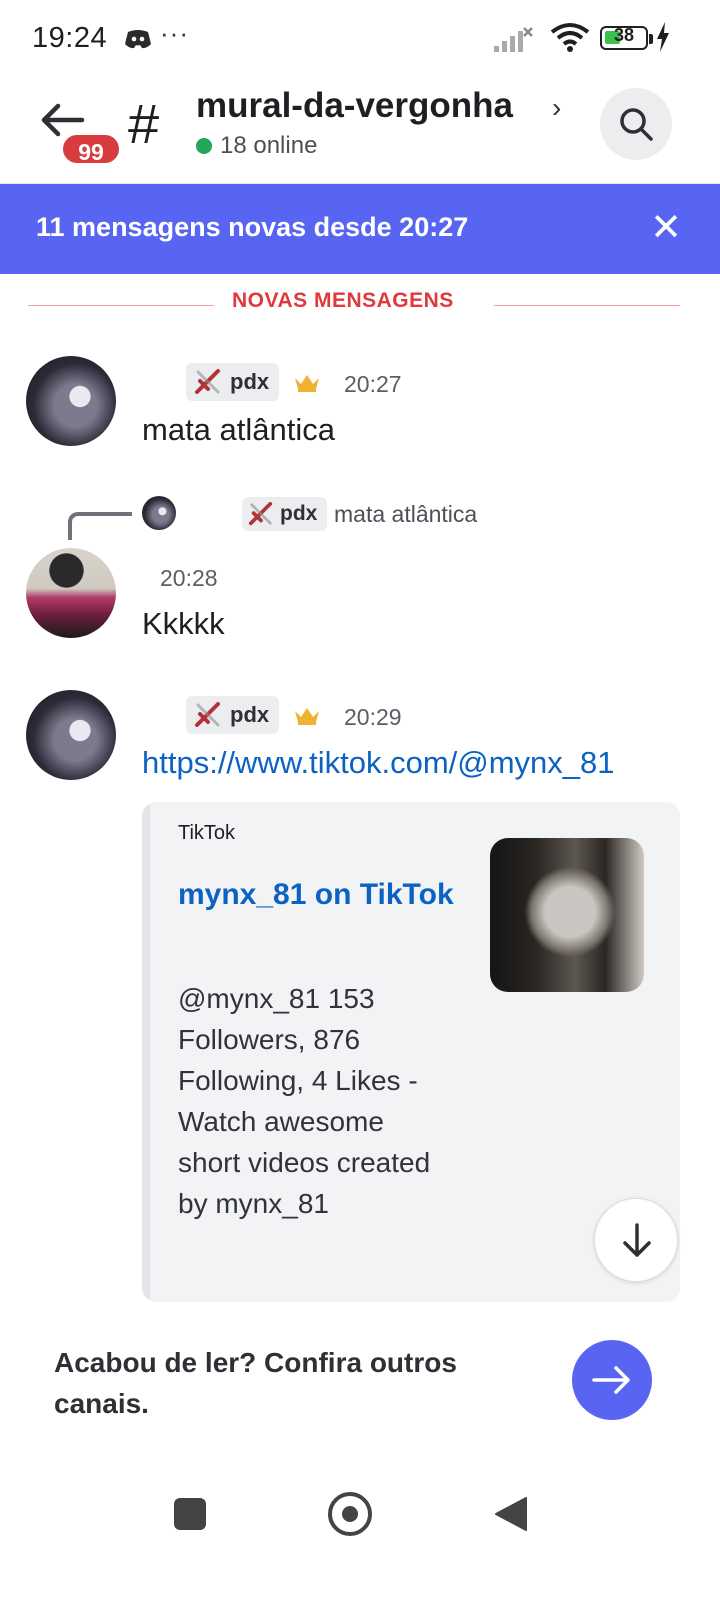  I want to click on more-notifications-icon: ···, so click(174, 33).